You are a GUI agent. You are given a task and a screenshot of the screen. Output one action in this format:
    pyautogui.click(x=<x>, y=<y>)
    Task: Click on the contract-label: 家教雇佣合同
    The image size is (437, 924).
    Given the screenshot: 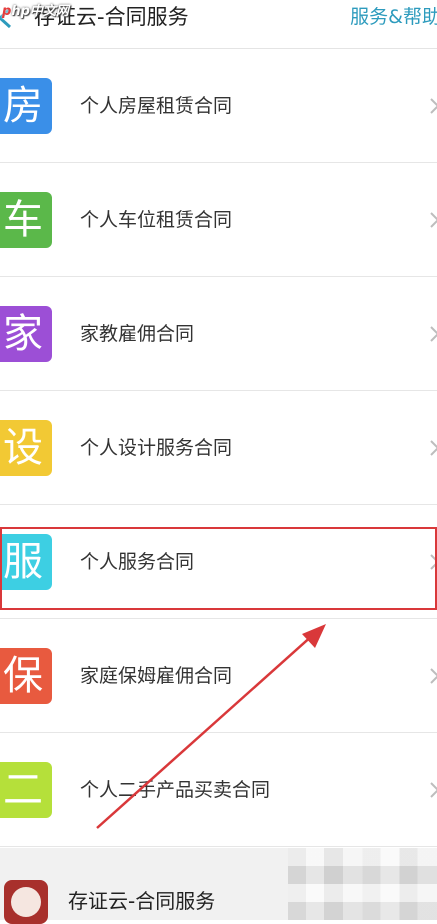 What is the action you would take?
    pyautogui.click(x=137, y=334)
    